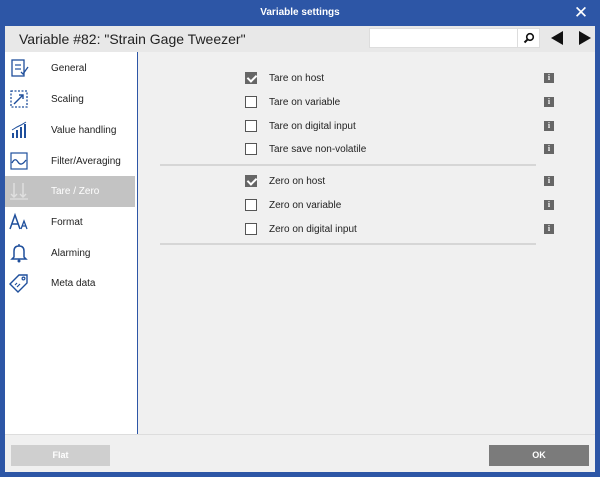 This screenshot has width=600, height=477. What do you see at coordinates (400, 205) in the screenshot?
I see `option-zero-on-variable: Zero on variable` at bounding box center [400, 205].